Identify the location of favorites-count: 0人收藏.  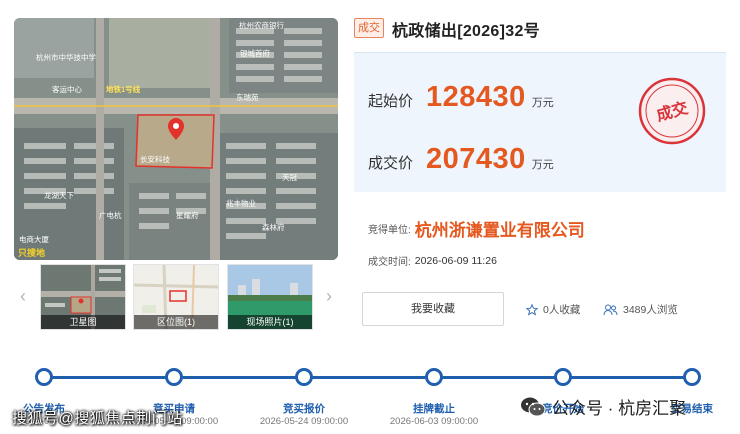
(553, 309).